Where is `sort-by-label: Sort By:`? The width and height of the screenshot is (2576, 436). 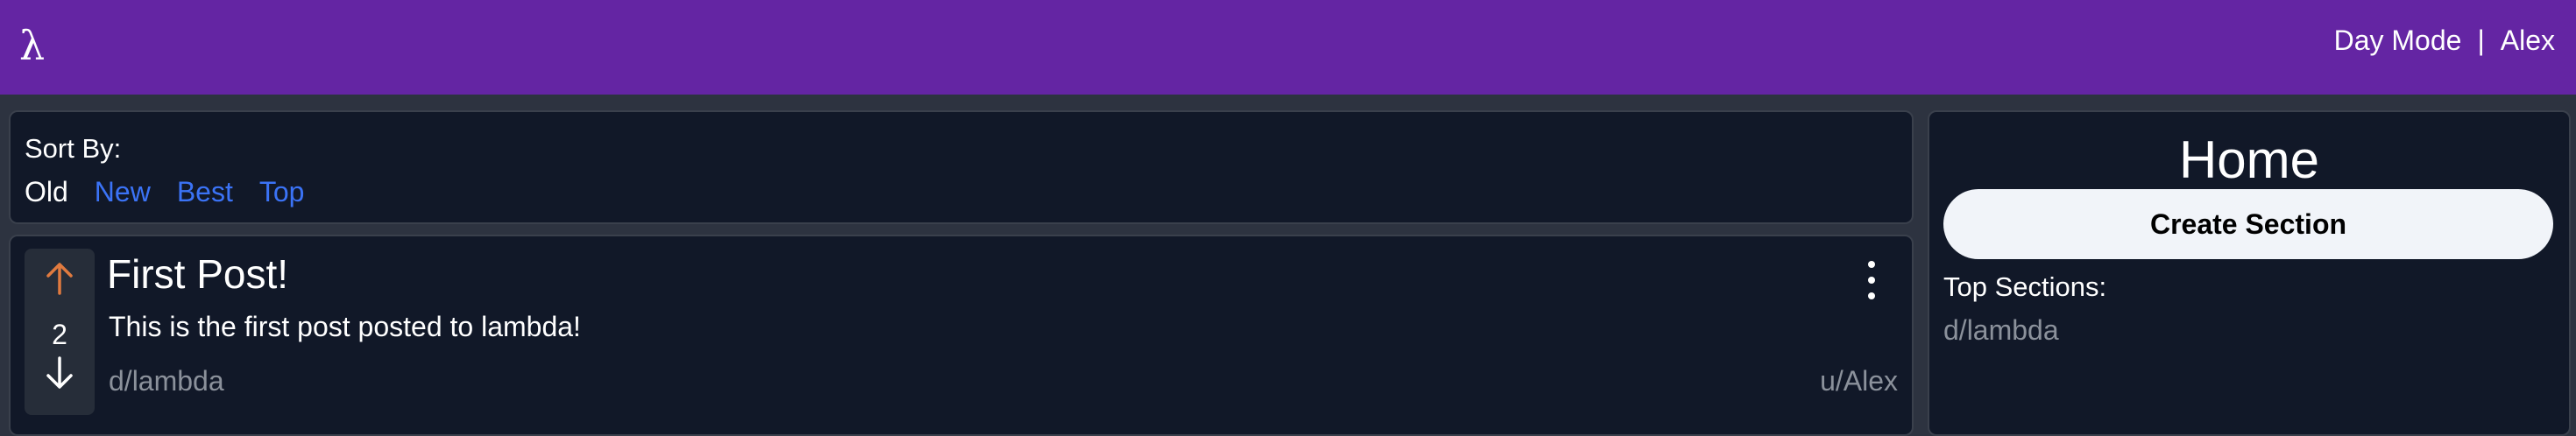 sort-by-label: Sort By: is located at coordinates (73, 148).